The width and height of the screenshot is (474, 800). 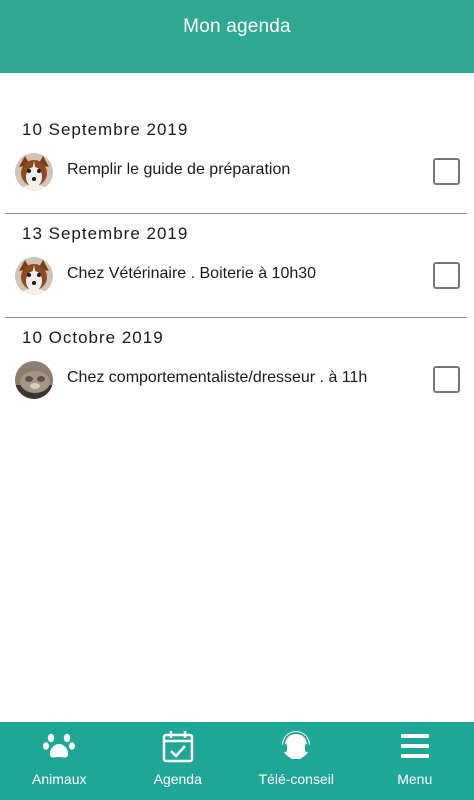 I want to click on section-date: 13 Septembre 2019, so click(x=105, y=233).